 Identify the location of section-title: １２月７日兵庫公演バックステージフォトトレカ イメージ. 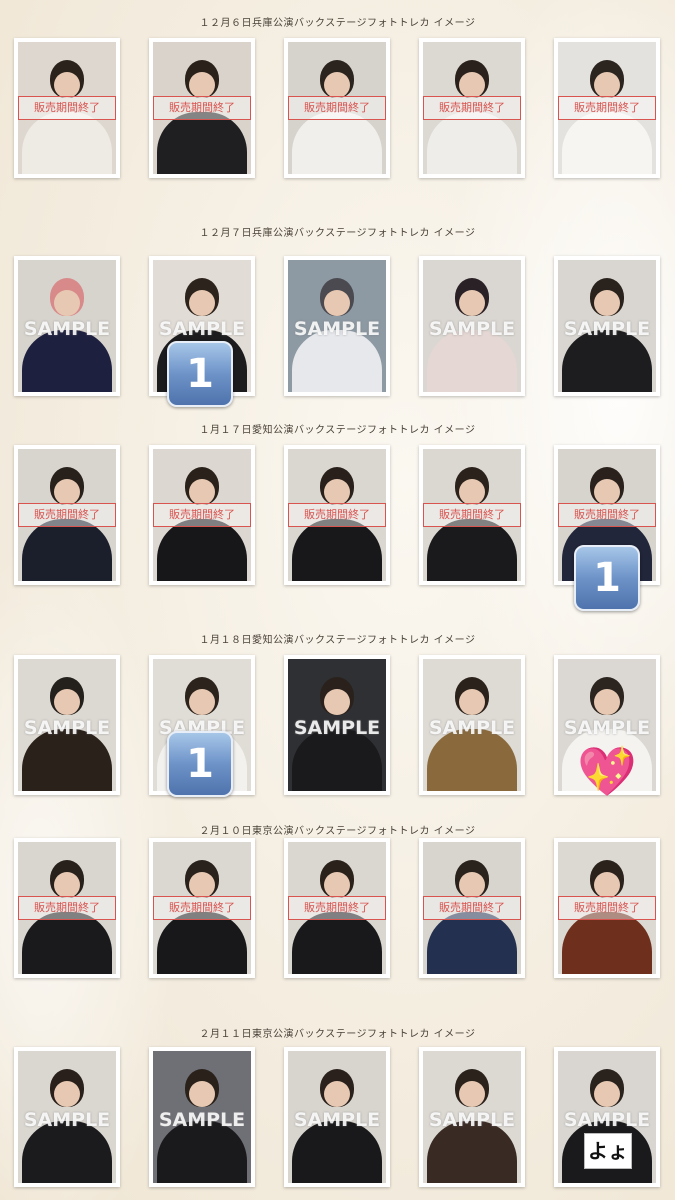
(337, 233).